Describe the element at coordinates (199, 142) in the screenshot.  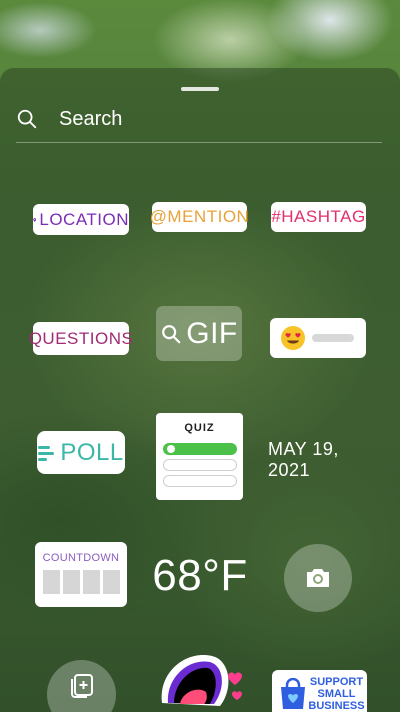
I see `search-divider` at that location.